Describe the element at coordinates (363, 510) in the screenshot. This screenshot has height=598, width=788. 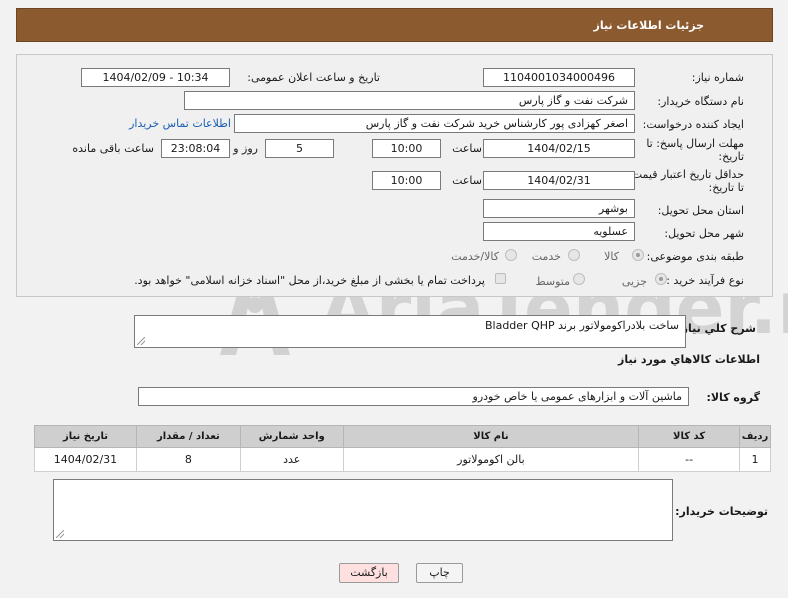
I see `buyer-notes-textarea` at that location.